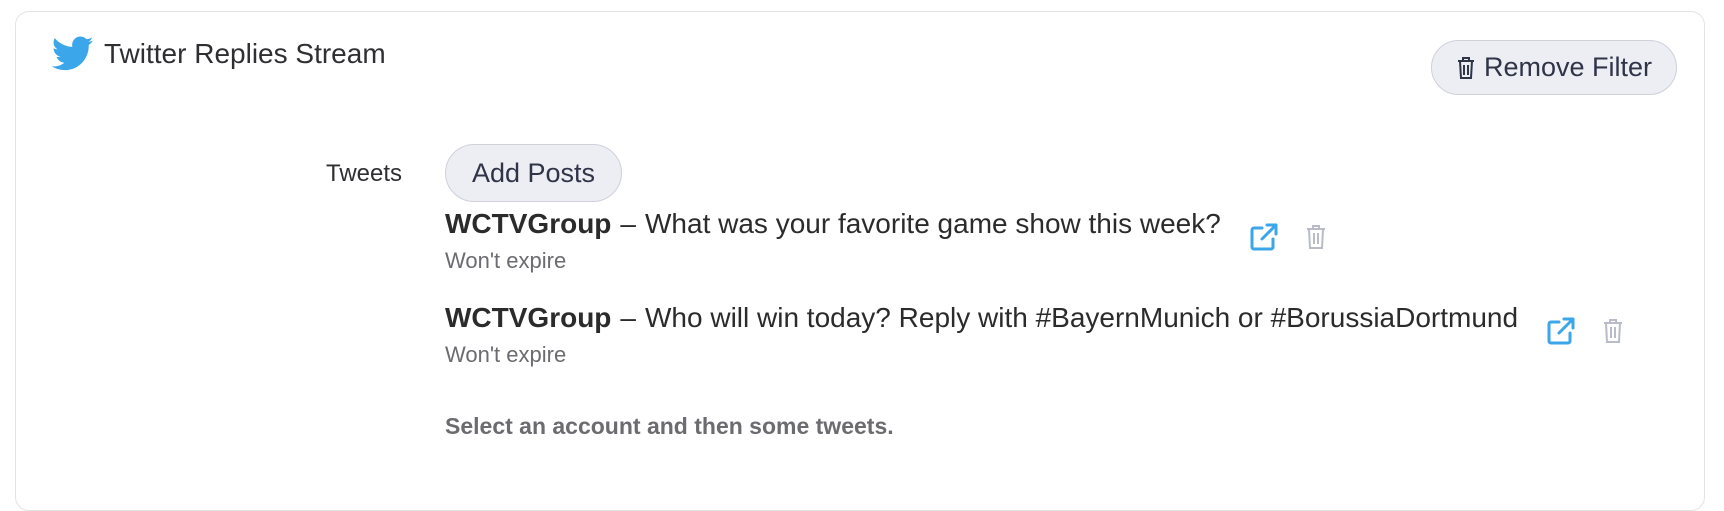 This screenshot has width=1724, height=511. What do you see at coordinates (1568, 67) in the screenshot?
I see `remove-filter-label: Remove Filter` at bounding box center [1568, 67].